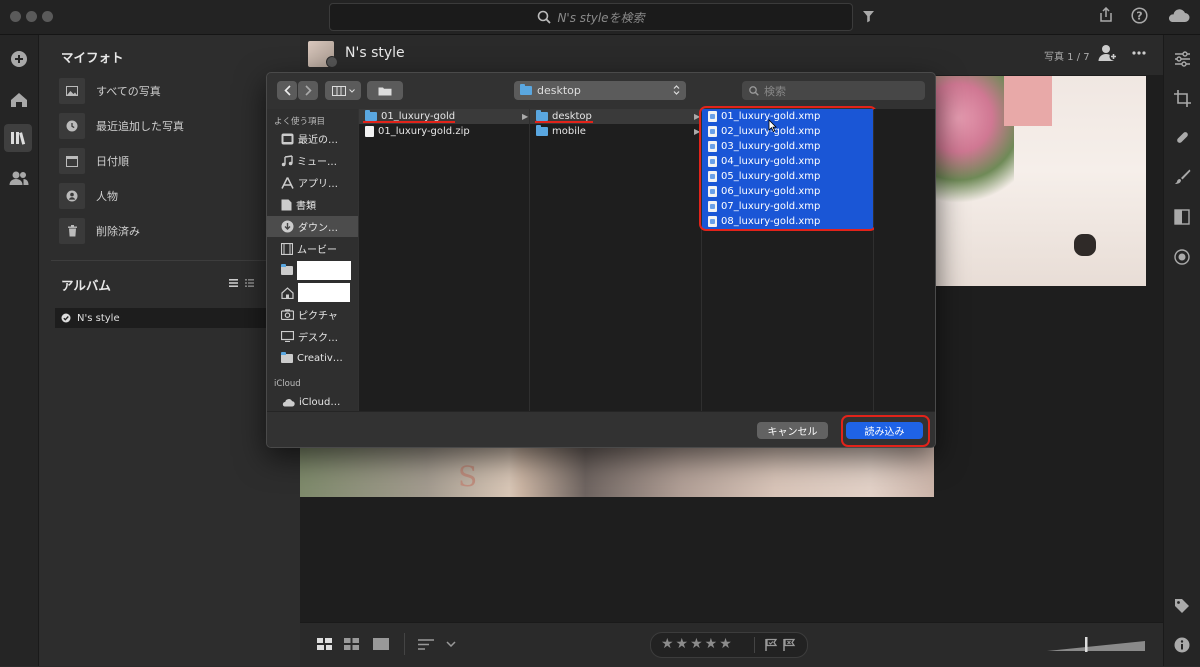 Image resolution: width=1200 pixels, height=667 pixels. Describe the element at coordinates (174, 196) in the screenshot. I see `sidebar-item-people: 人物` at that location.